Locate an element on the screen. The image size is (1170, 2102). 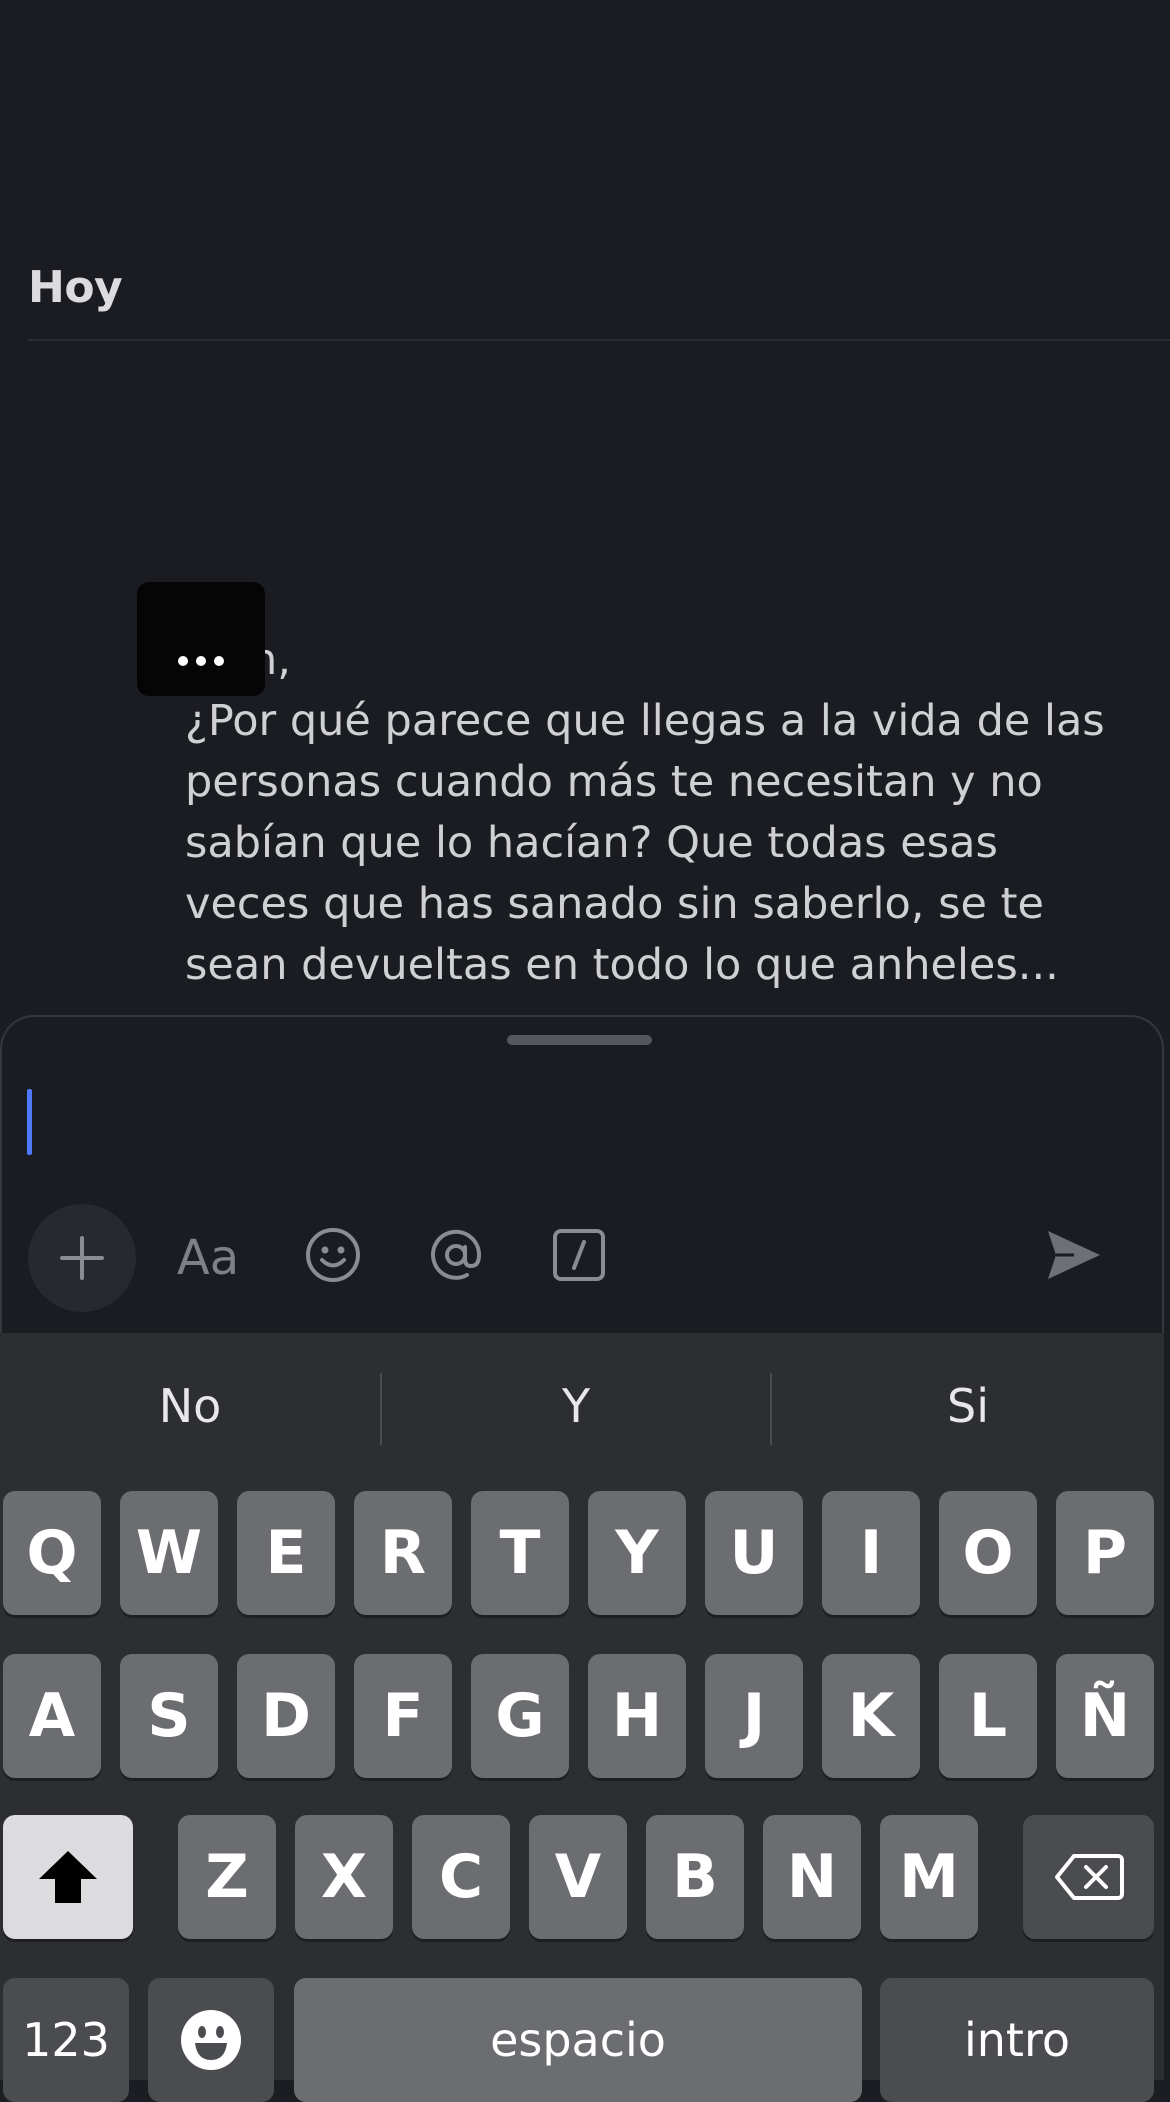
message-line: veces que has sanado sin saberlo, se te is located at coordinates (614, 904).